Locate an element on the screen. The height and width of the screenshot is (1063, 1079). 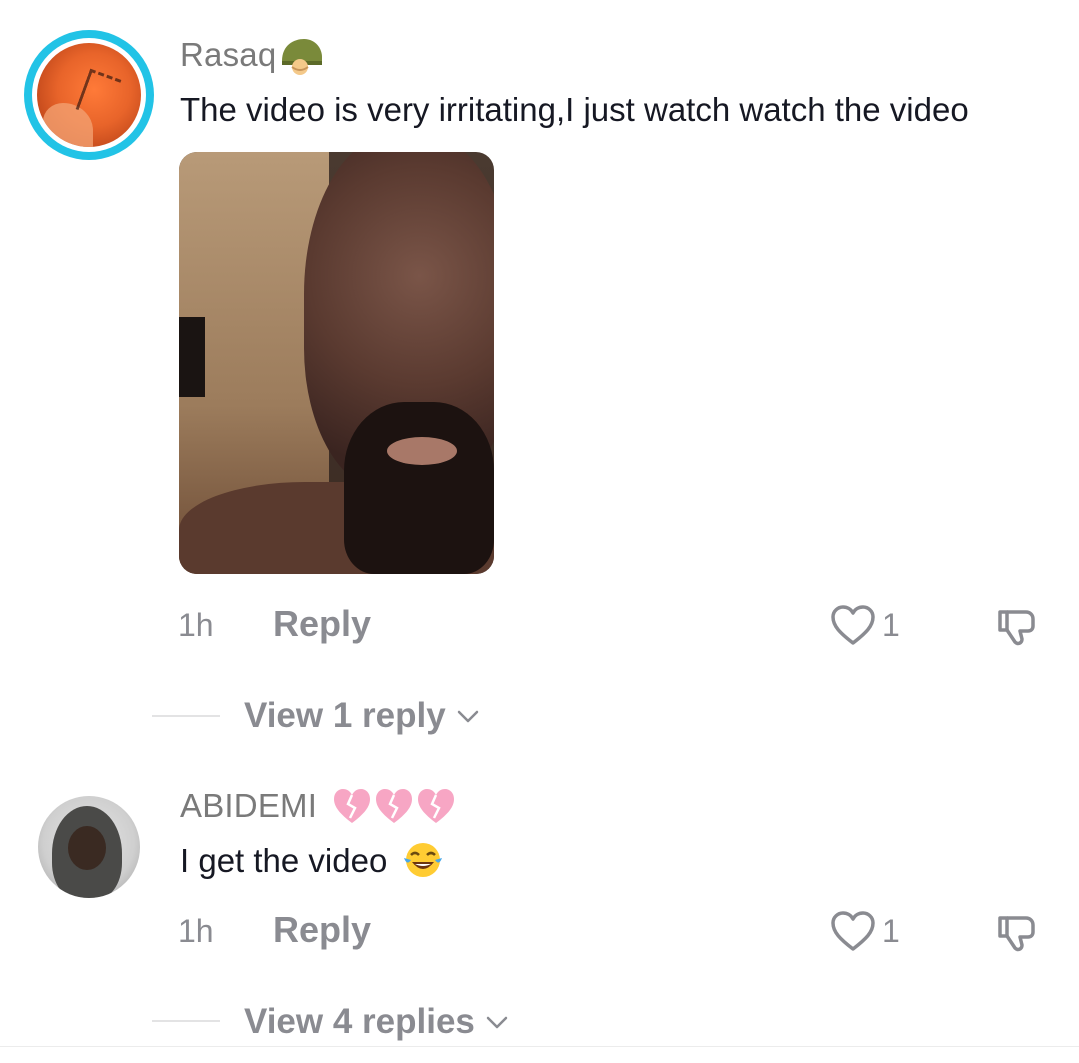
view-replies-button: View 4 replies is located at coordinates (376, 1022).